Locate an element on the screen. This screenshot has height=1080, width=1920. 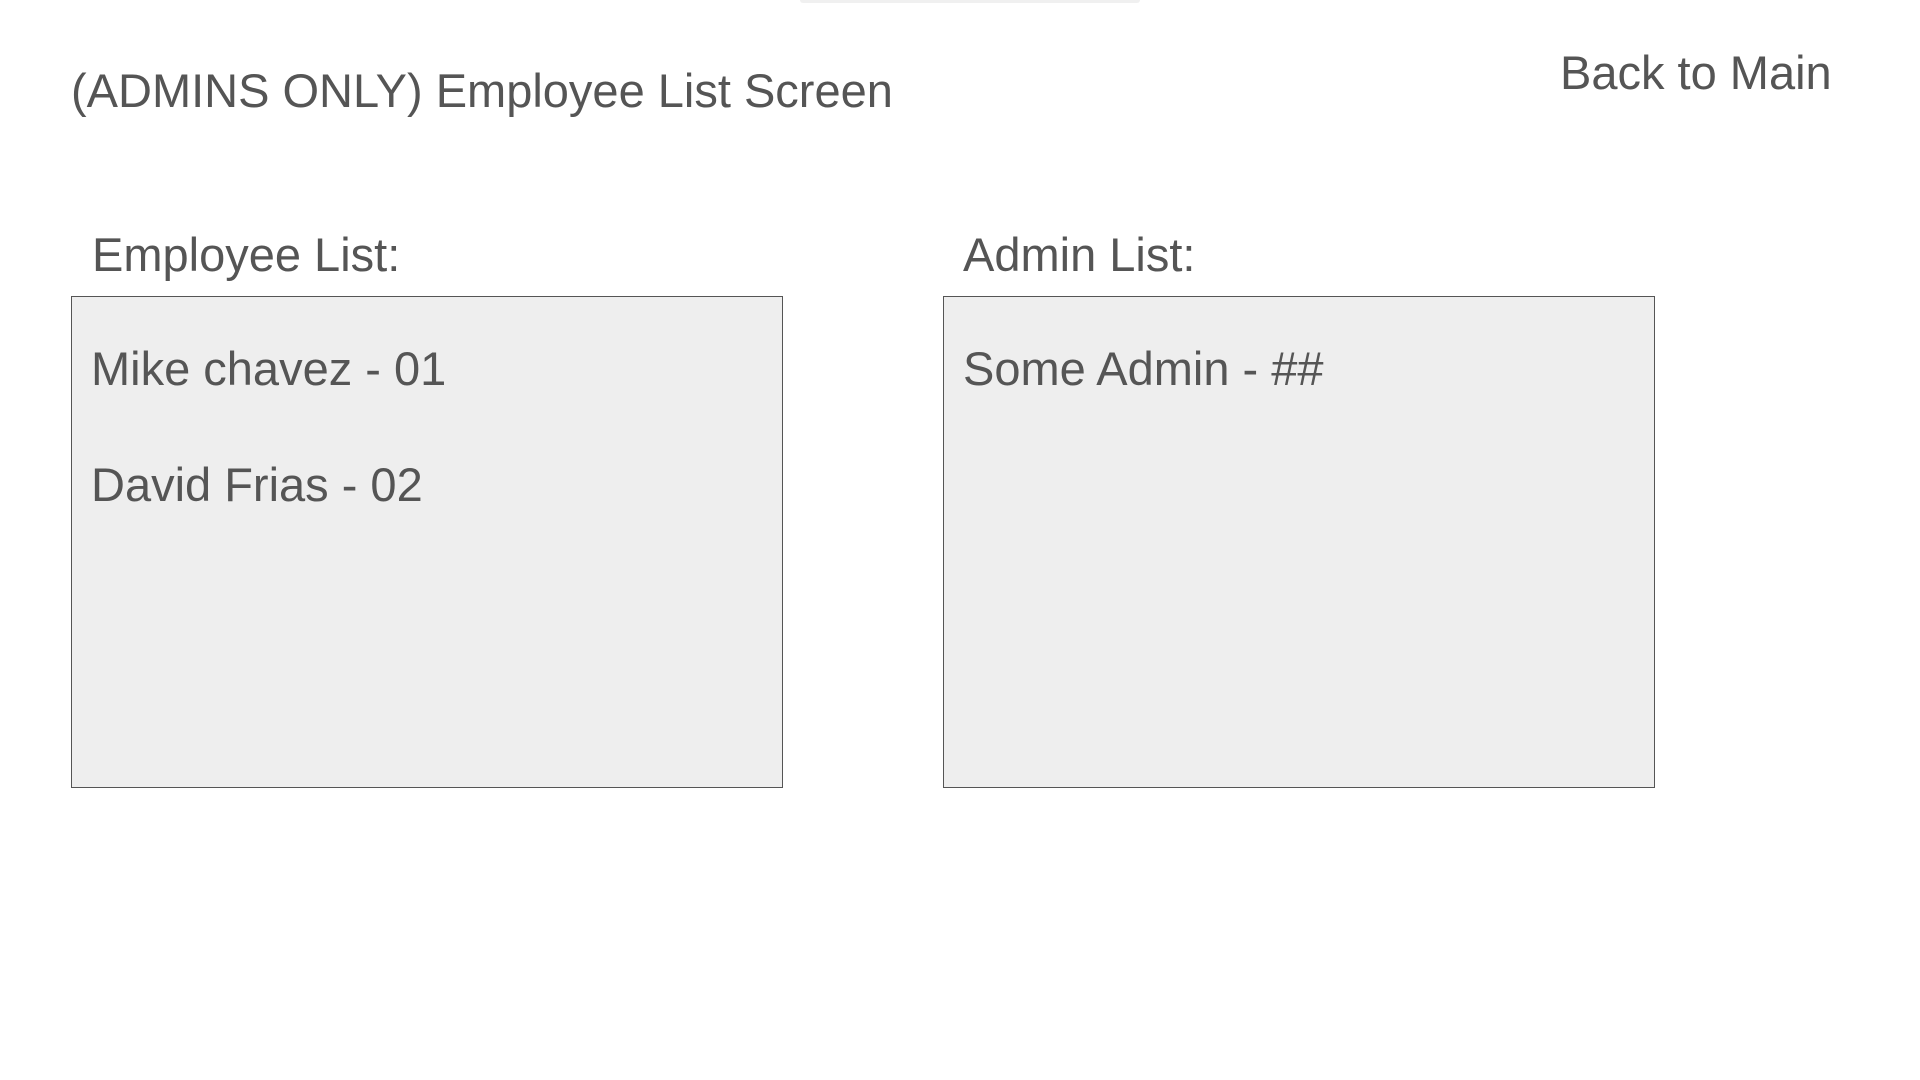
page-title: (ADMINS ONLY) Employee List Screen is located at coordinates (482, 90).